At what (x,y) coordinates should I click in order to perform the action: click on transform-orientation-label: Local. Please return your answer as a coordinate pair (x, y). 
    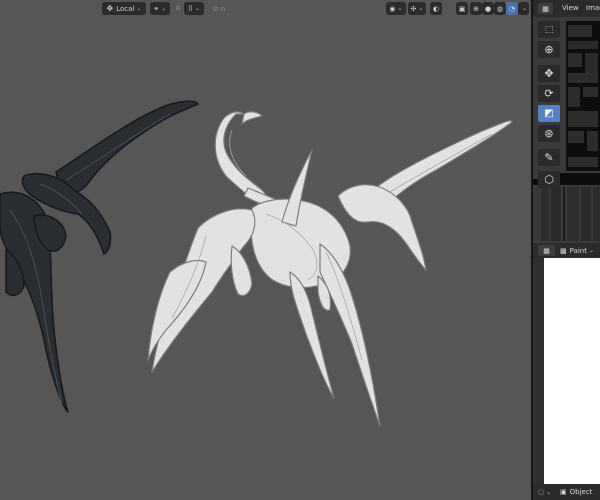
    Looking at the image, I should click on (125, 8).